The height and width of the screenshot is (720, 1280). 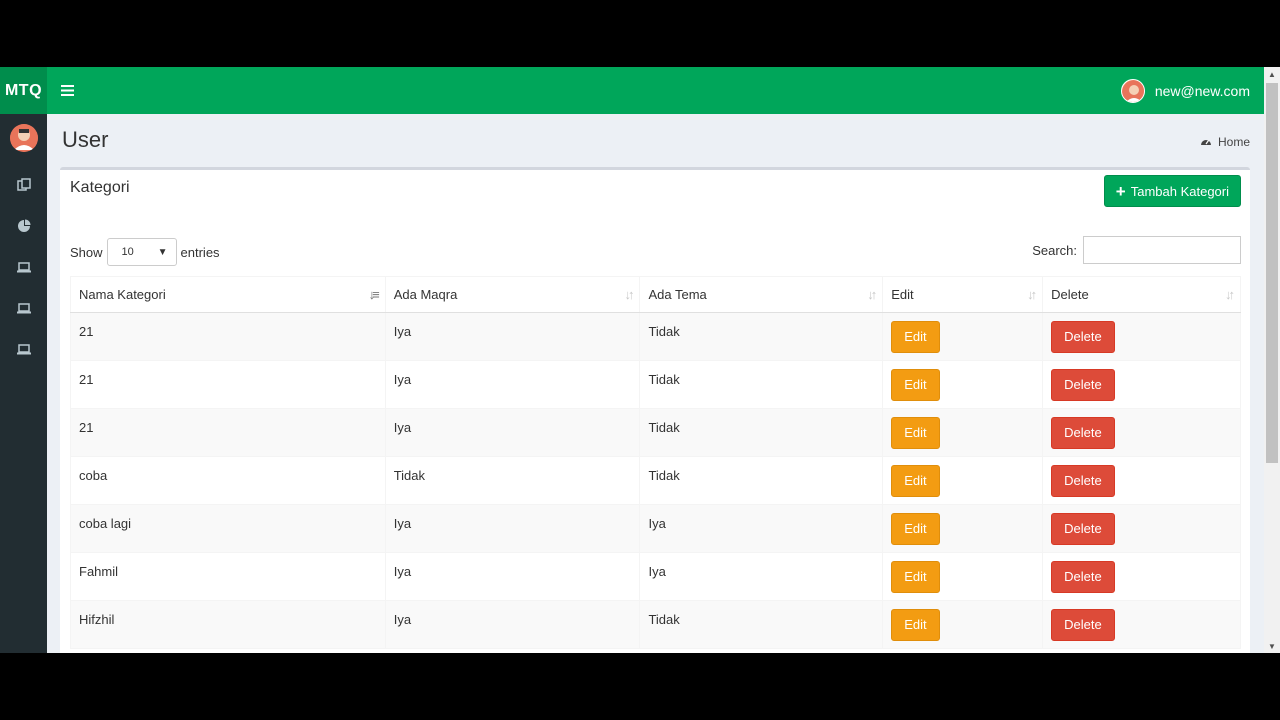 I want to click on hamburger-icon, so click(x=67, y=90).